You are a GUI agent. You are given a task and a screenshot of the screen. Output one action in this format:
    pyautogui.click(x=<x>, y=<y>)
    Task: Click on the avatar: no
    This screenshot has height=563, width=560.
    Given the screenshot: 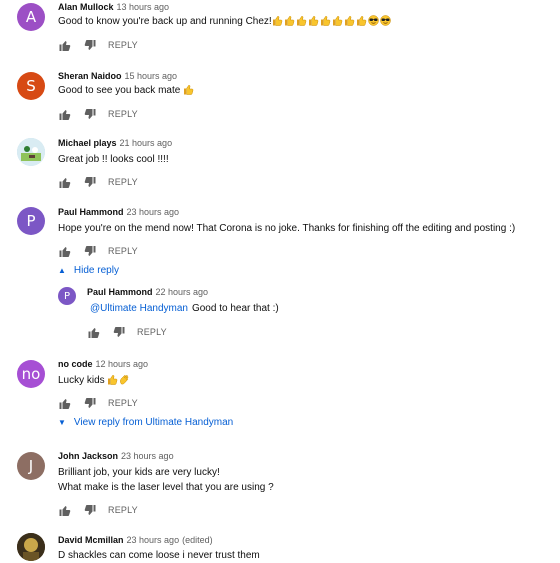 What is the action you would take?
    pyautogui.click(x=31, y=374)
    